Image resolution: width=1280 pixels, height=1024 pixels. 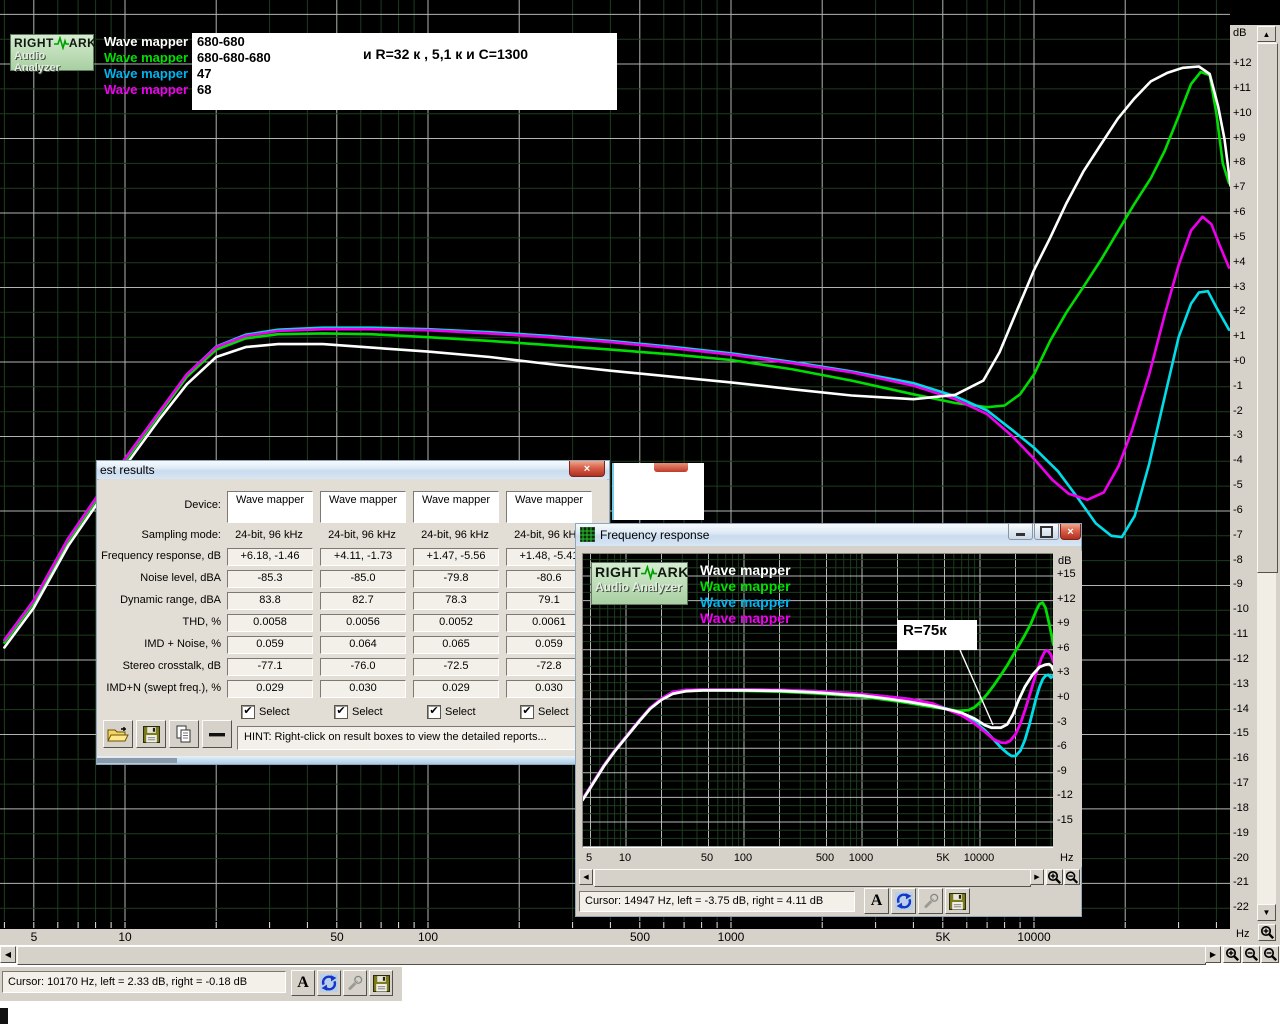 I want to click on result-box: +1.47, -5.56, so click(x=456, y=557).